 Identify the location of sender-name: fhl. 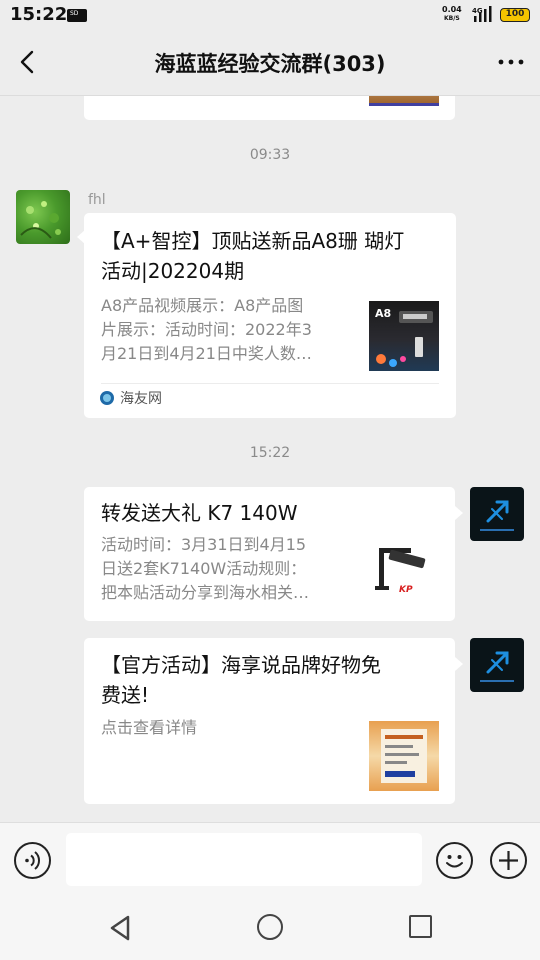
(97, 200).